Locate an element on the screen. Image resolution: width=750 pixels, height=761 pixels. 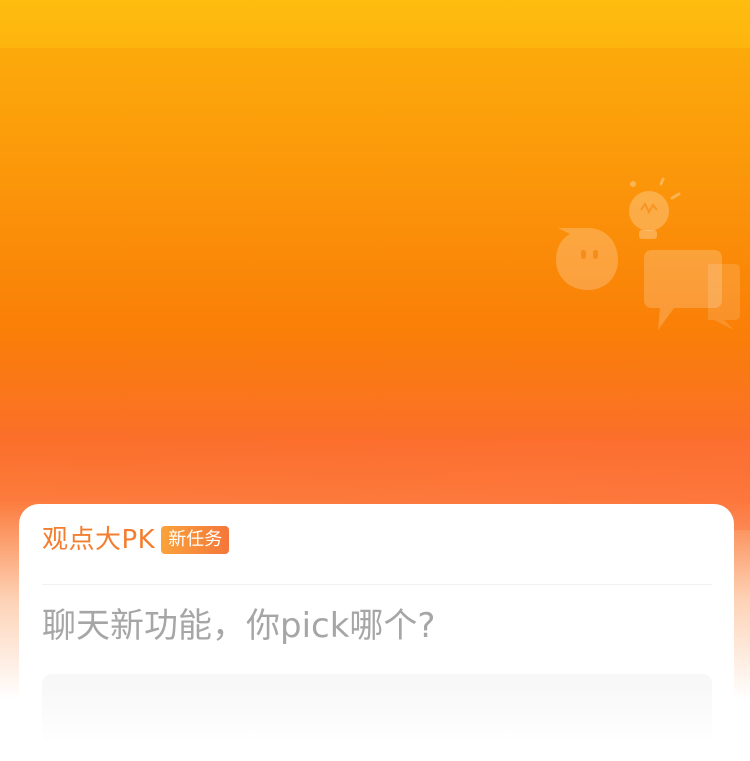
question-text: 聊天新功能，你pick哪个? is located at coordinates (239, 626).